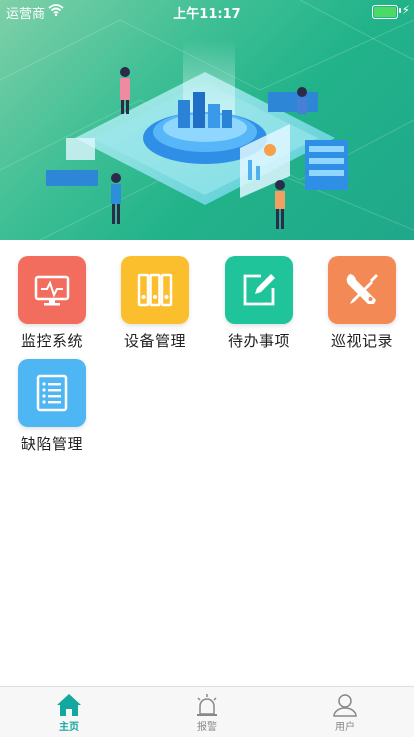 The height and width of the screenshot is (737, 414). I want to click on grid-item-label: 缺陷管理, so click(51, 444).